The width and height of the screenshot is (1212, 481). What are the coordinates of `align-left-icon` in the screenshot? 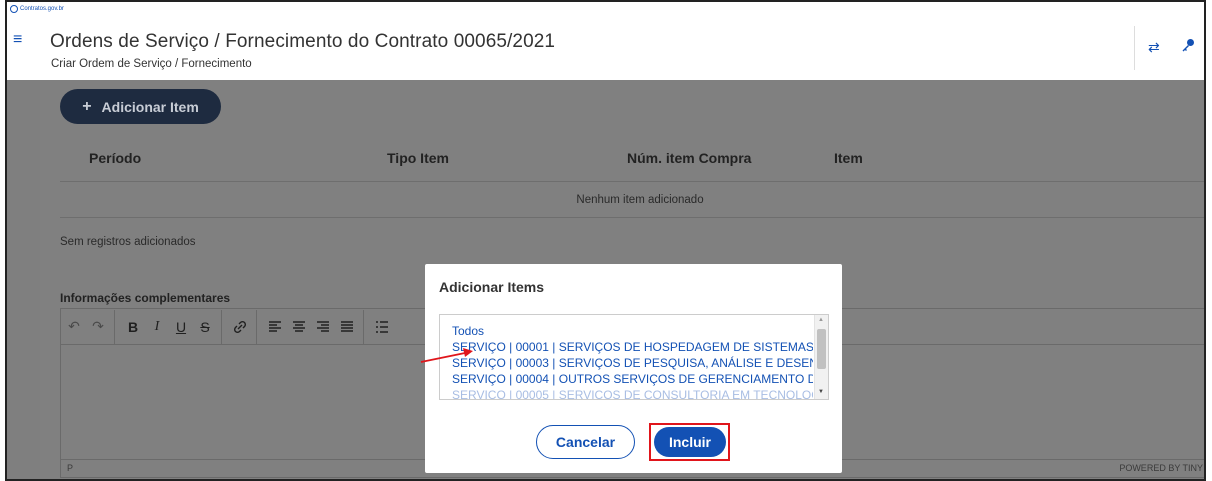 It's located at (275, 327).